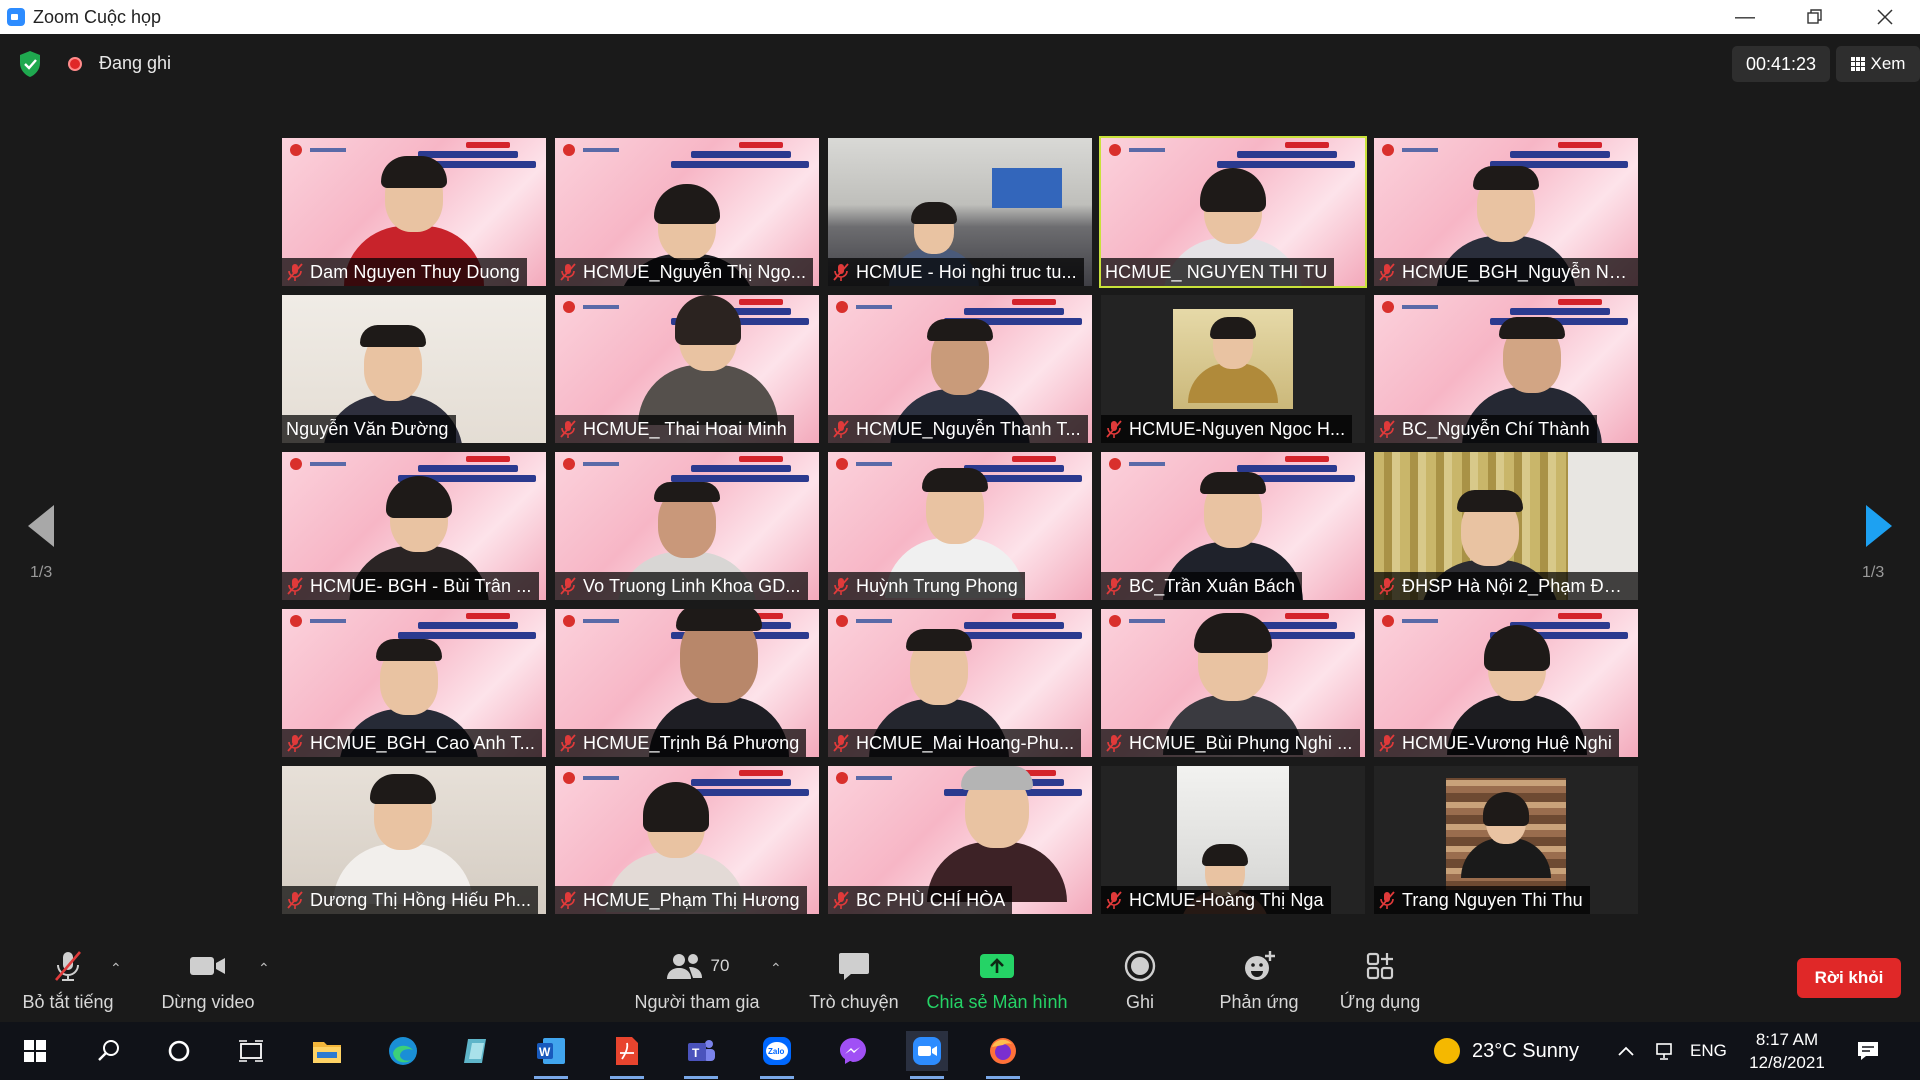 This screenshot has height=1080, width=1920. What do you see at coordinates (207, 966) in the screenshot?
I see `video-camera-icon` at bounding box center [207, 966].